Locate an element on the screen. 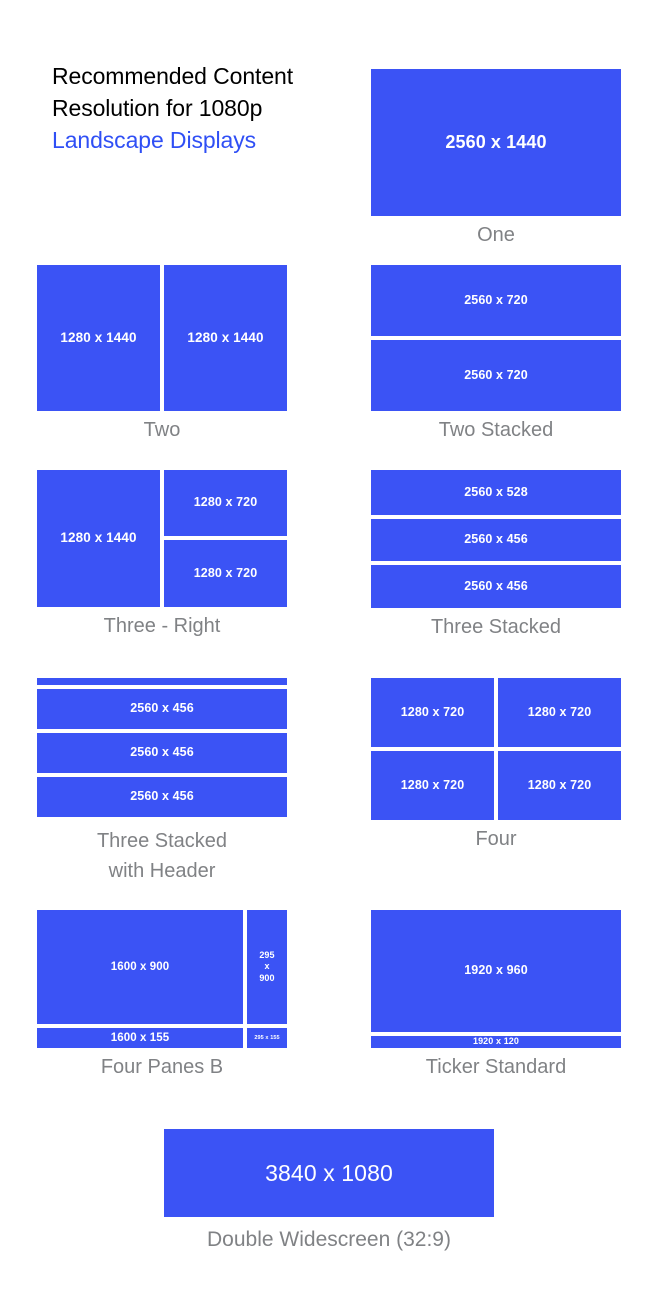 This screenshot has width=658, height=1300. layout-card-two-stacked: 2560 x 720 2560 x 720 Two Stacked is located at coordinates (496, 354).